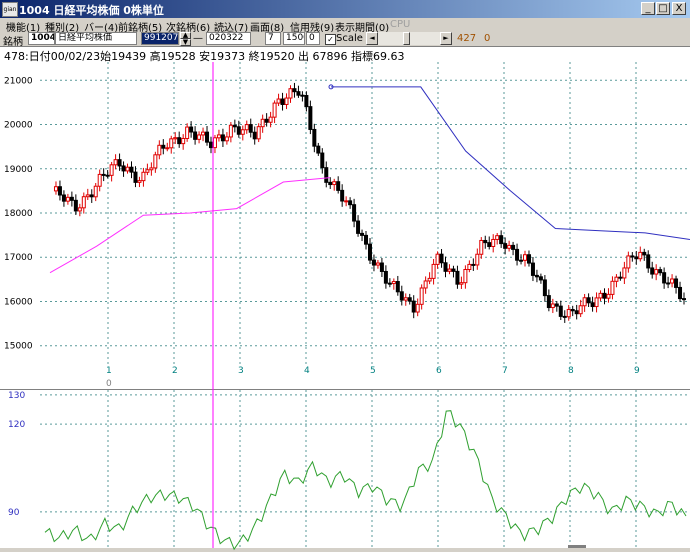  What do you see at coordinates (14, 513) in the screenshot?
I see `osc-y-tick-label: 90` at bounding box center [14, 513].